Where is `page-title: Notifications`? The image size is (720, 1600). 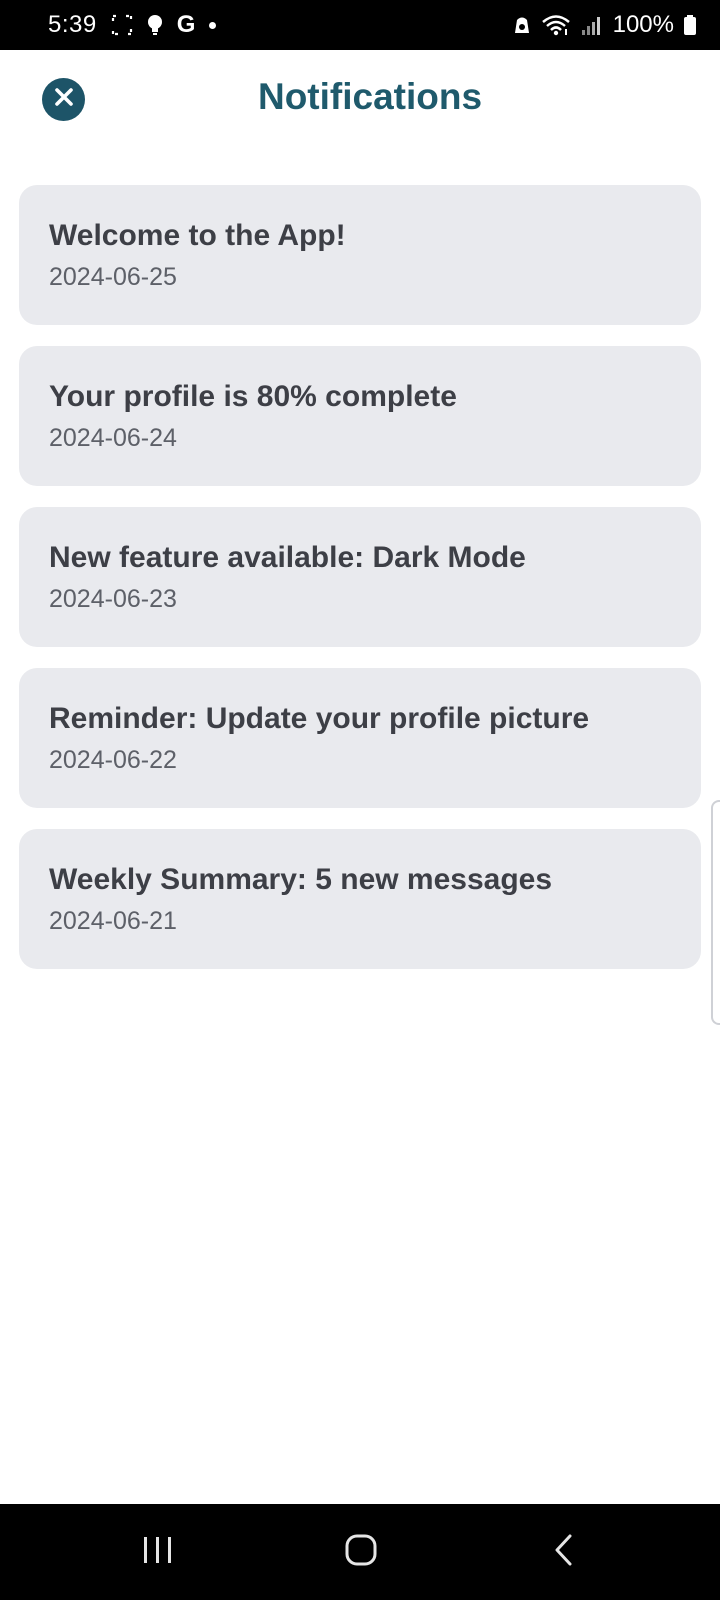
page-title: Notifications is located at coordinates (370, 96).